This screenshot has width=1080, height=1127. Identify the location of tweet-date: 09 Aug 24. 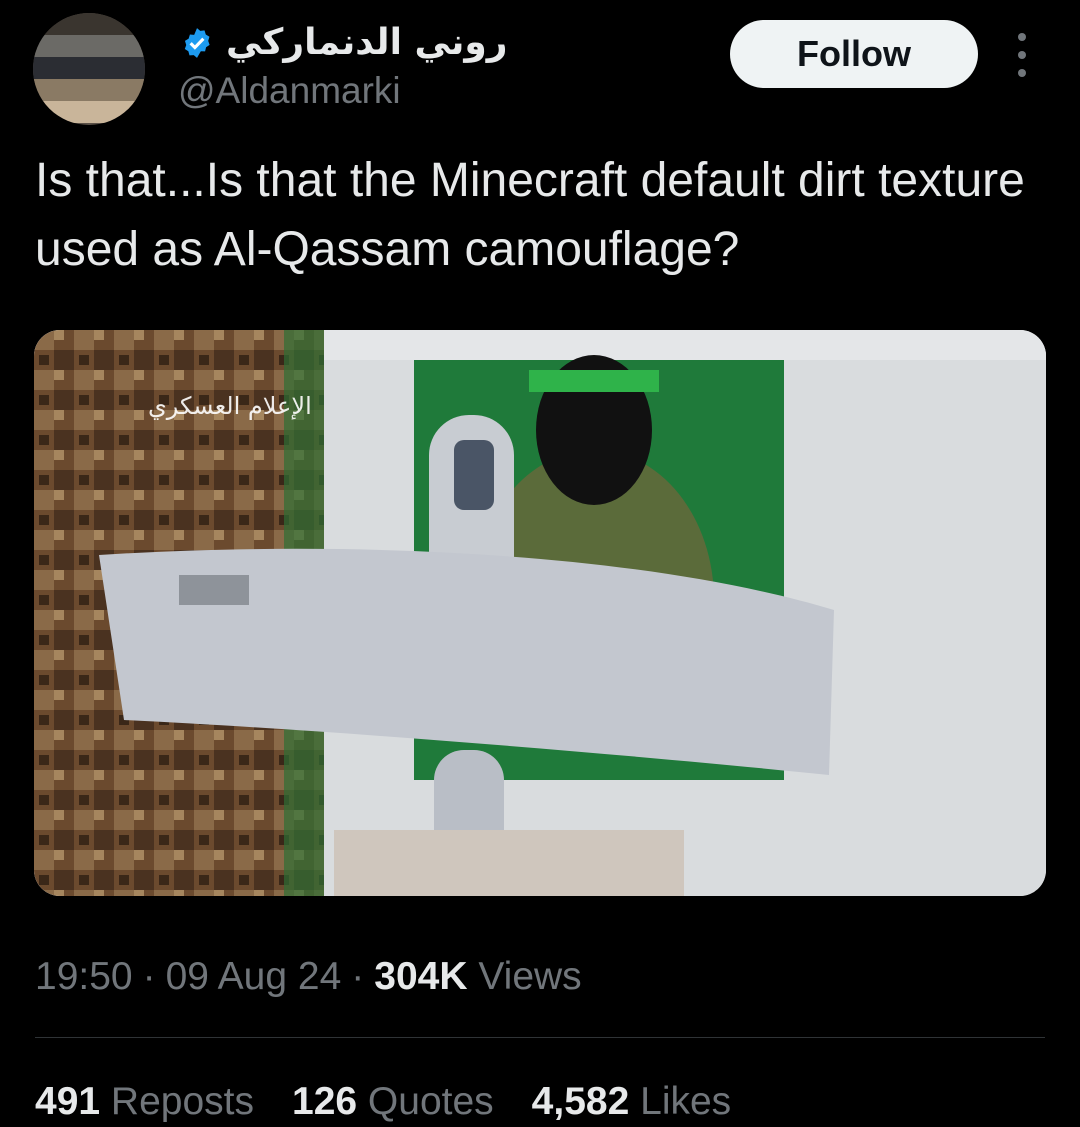
(254, 977).